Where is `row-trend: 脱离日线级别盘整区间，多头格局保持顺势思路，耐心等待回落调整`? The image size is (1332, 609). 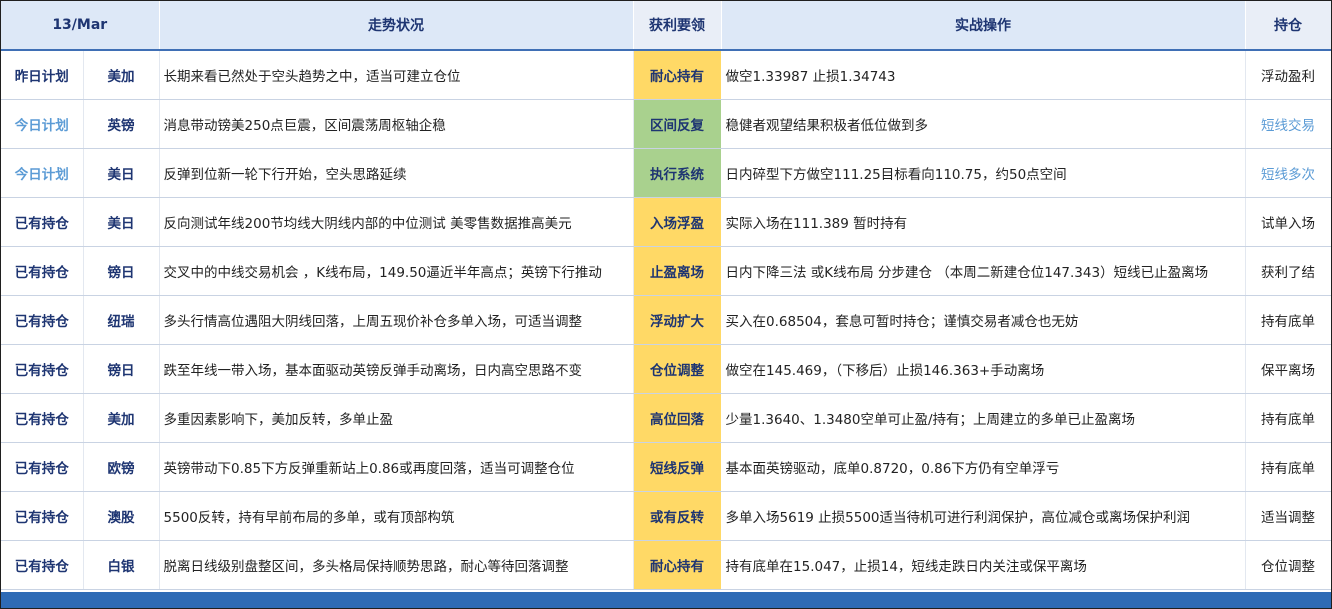
row-trend: 脱离日线级别盘整区间，多头格局保持顺势思路，耐心等待回落调整 is located at coordinates (396, 565).